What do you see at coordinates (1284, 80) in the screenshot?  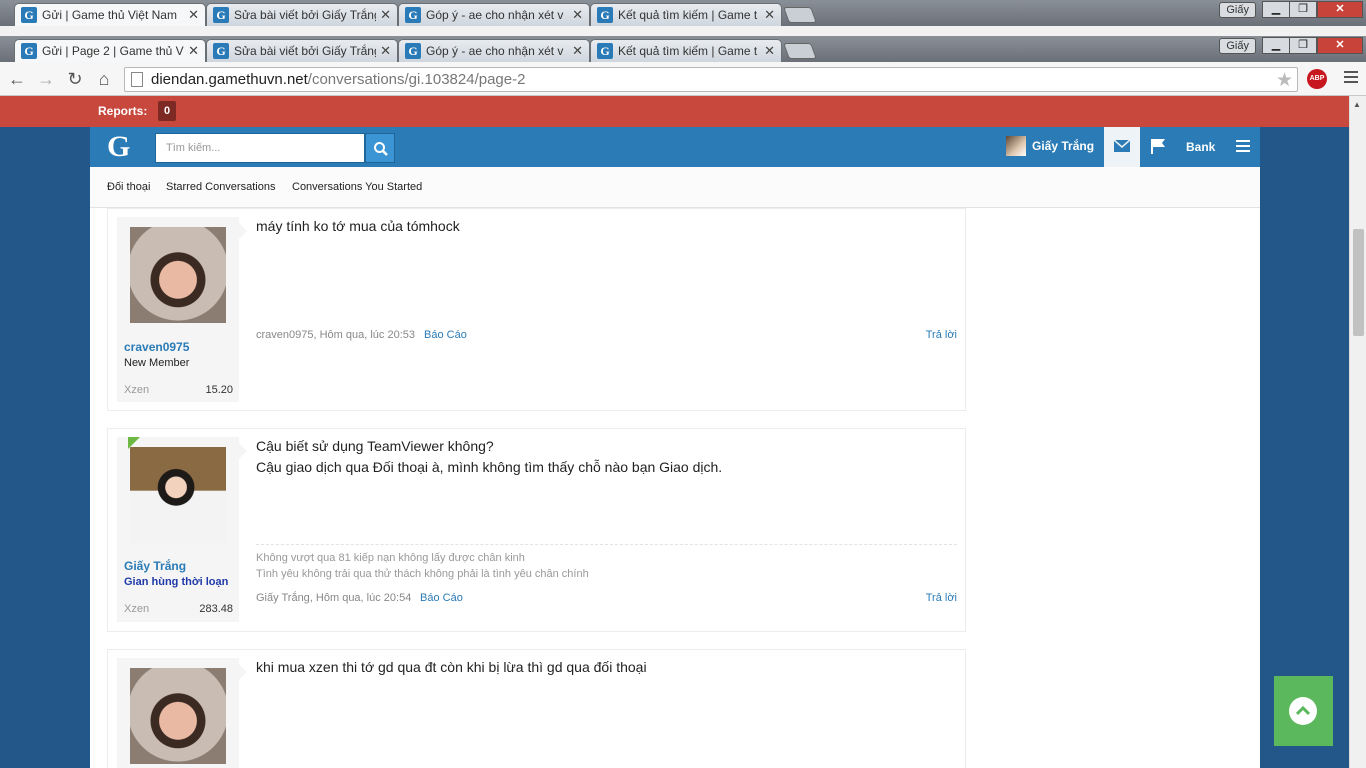 I see `star-icon: ★` at bounding box center [1284, 80].